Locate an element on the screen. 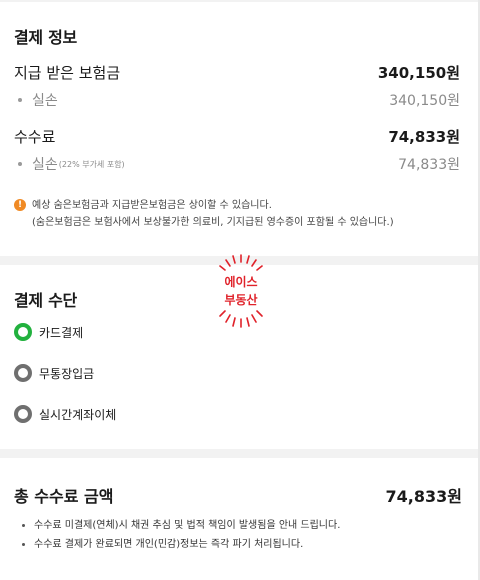 This screenshot has height=580, width=480. radio-card-payment-label: 카드결제 is located at coordinates (61, 332).